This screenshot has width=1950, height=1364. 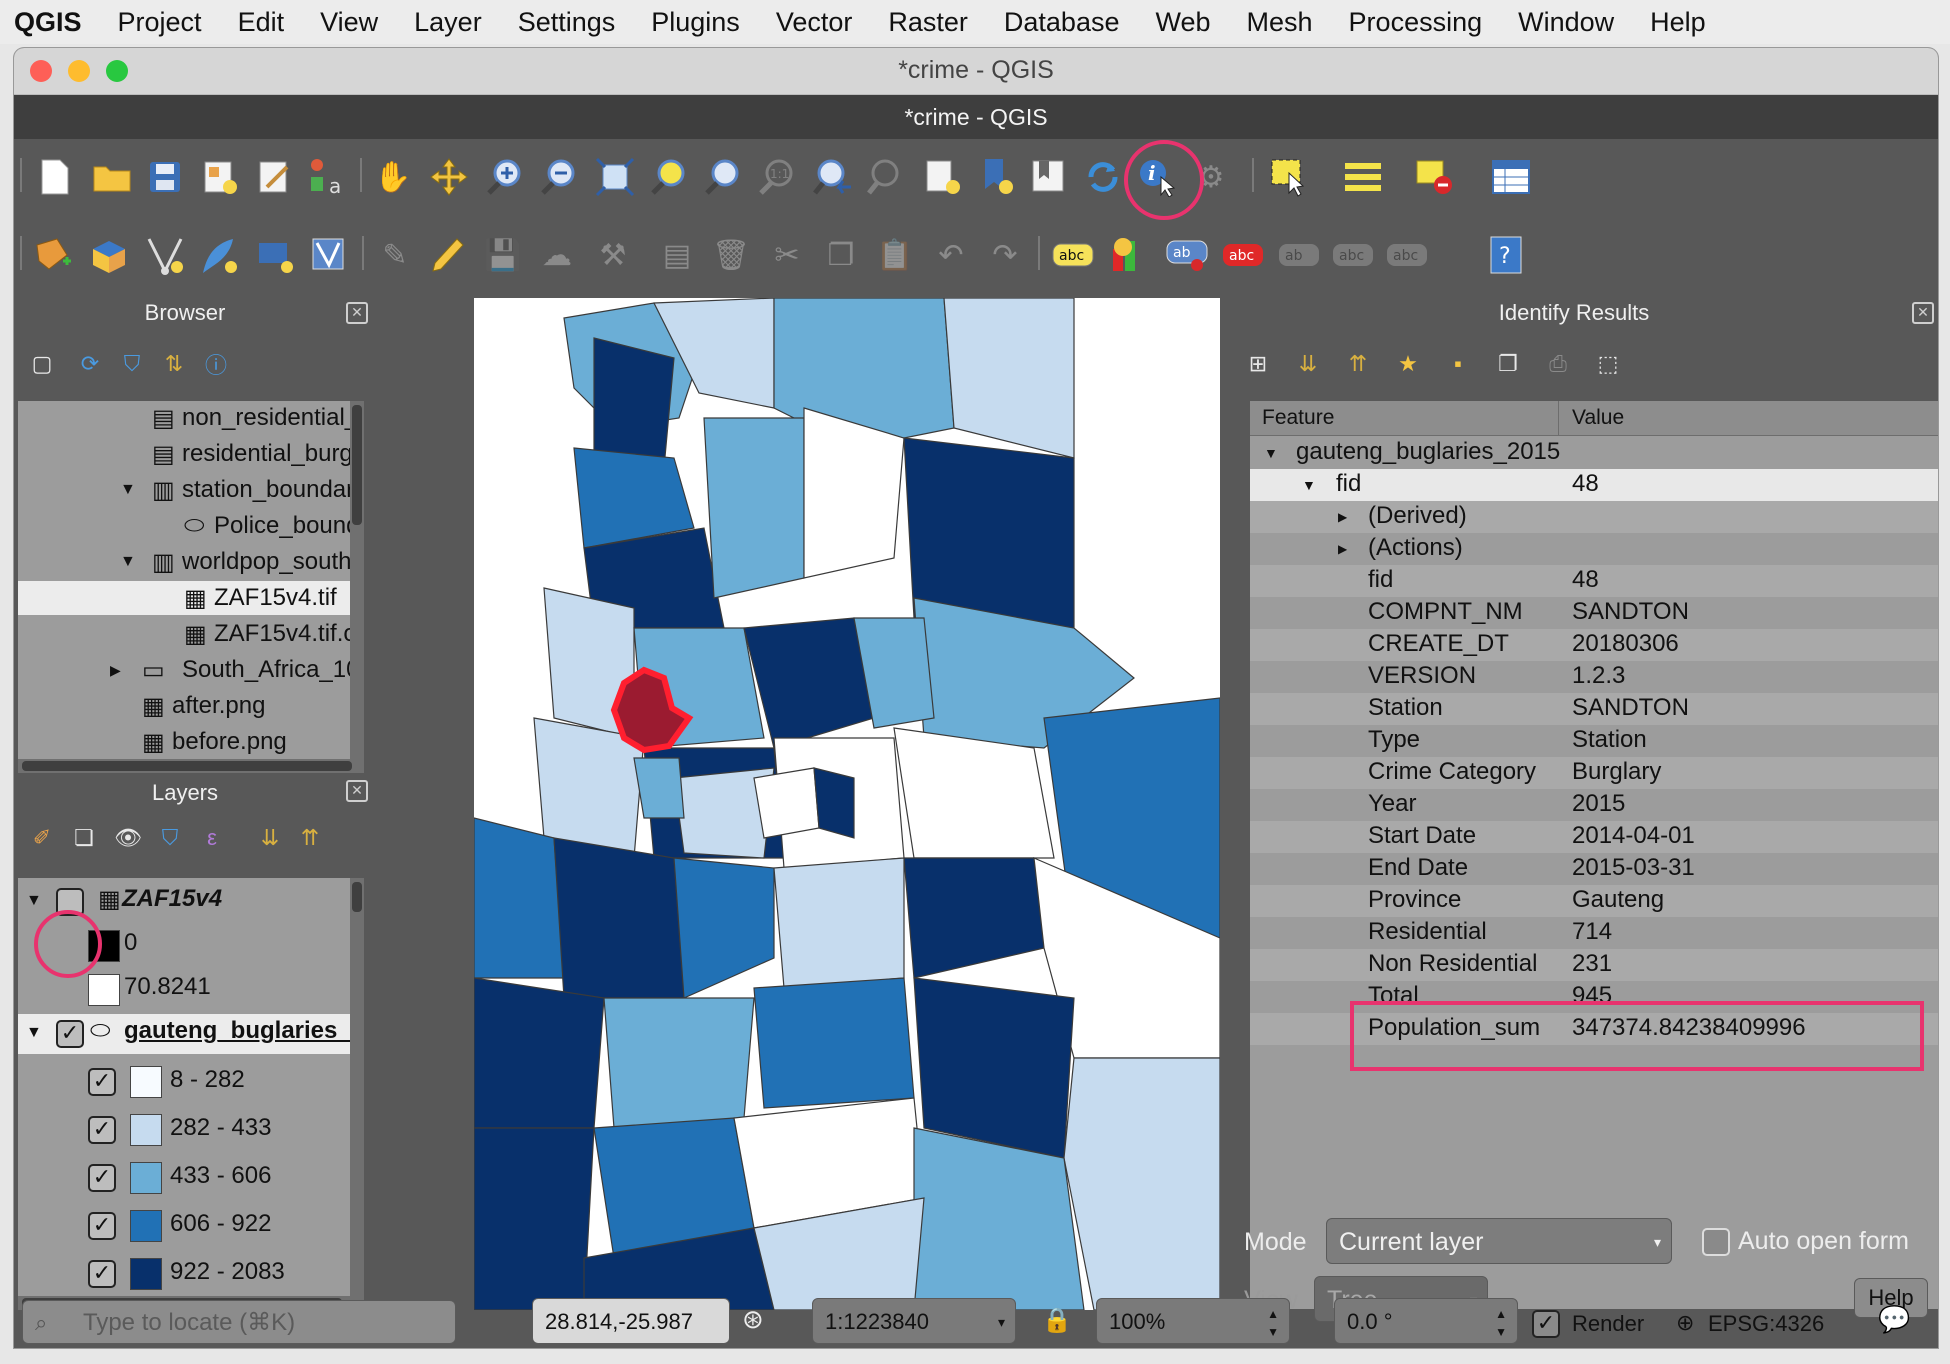 What do you see at coordinates (357, 1094) in the screenshot?
I see `layers-vscroll` at bounding box center [357, 1094].